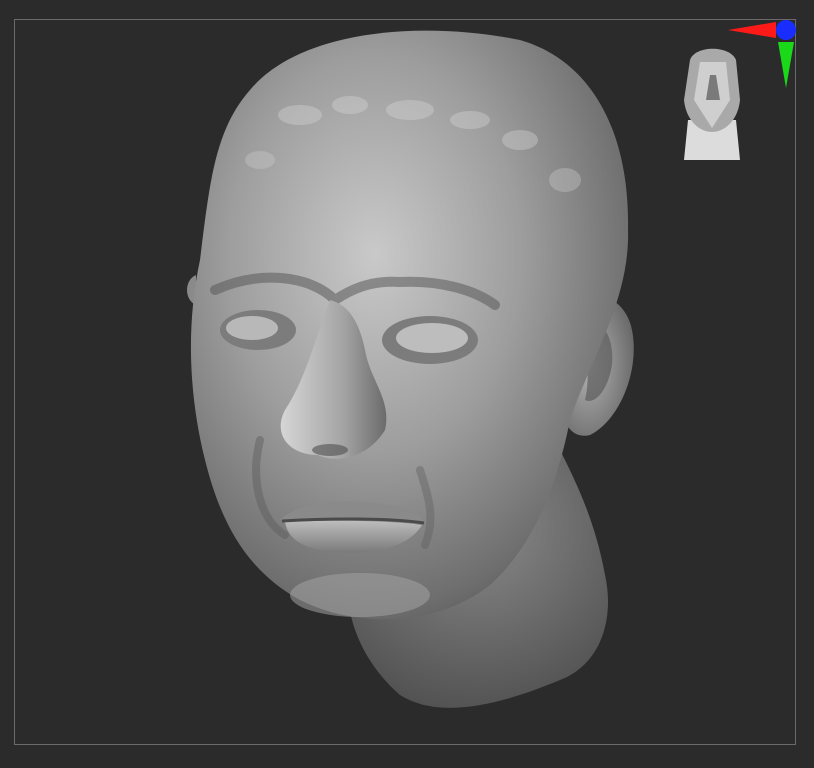 Image resolution: width=814 pixels, height=768 pixels. Describe the element at coordinates (432, 338) in the screenshot. I see `eye-right-ball` at that location.